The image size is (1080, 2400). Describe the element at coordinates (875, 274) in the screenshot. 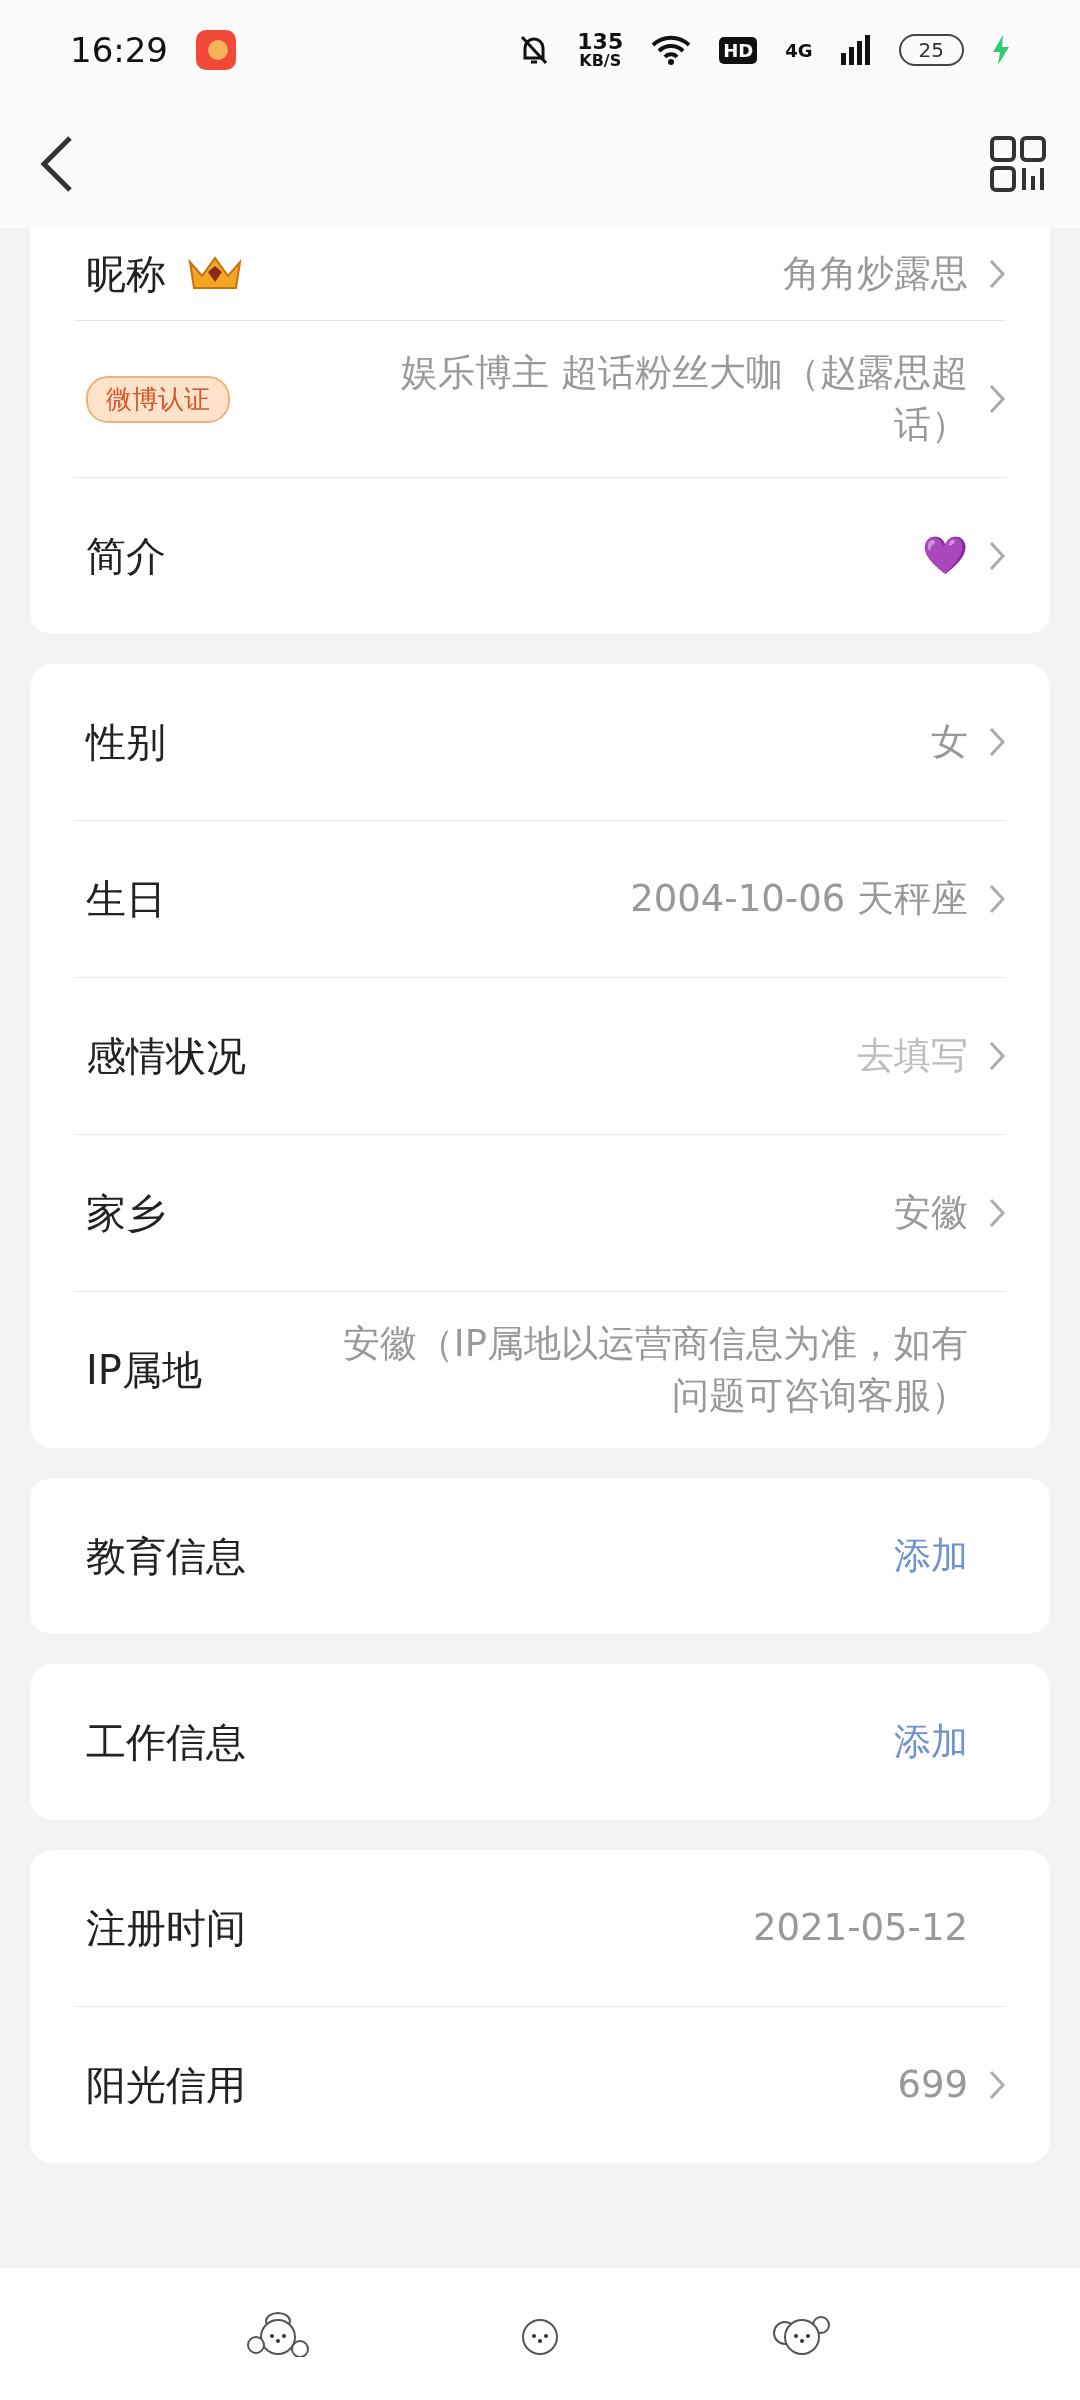

I see `field-value: 角角炒露思` at that location.